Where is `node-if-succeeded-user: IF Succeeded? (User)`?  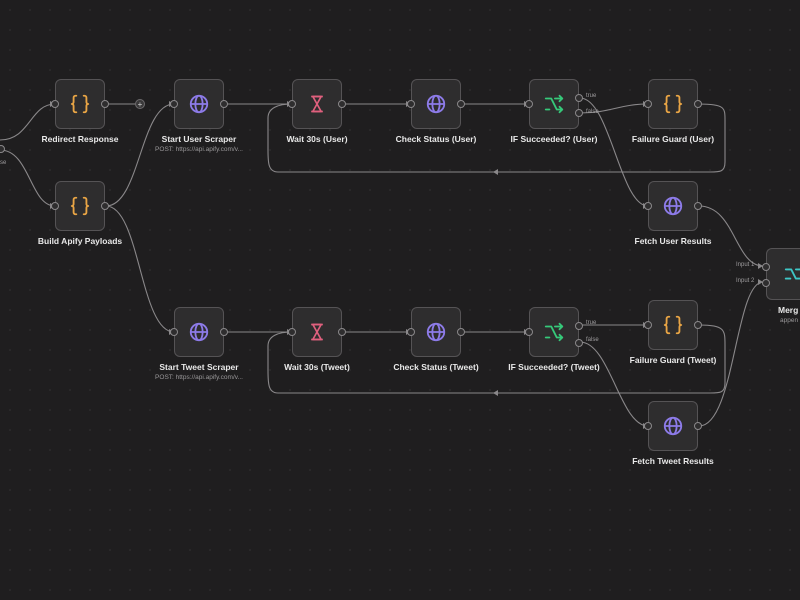
node-if-succeeded-user: IF Succeeded? (User) is located at coordinates (554, 111).